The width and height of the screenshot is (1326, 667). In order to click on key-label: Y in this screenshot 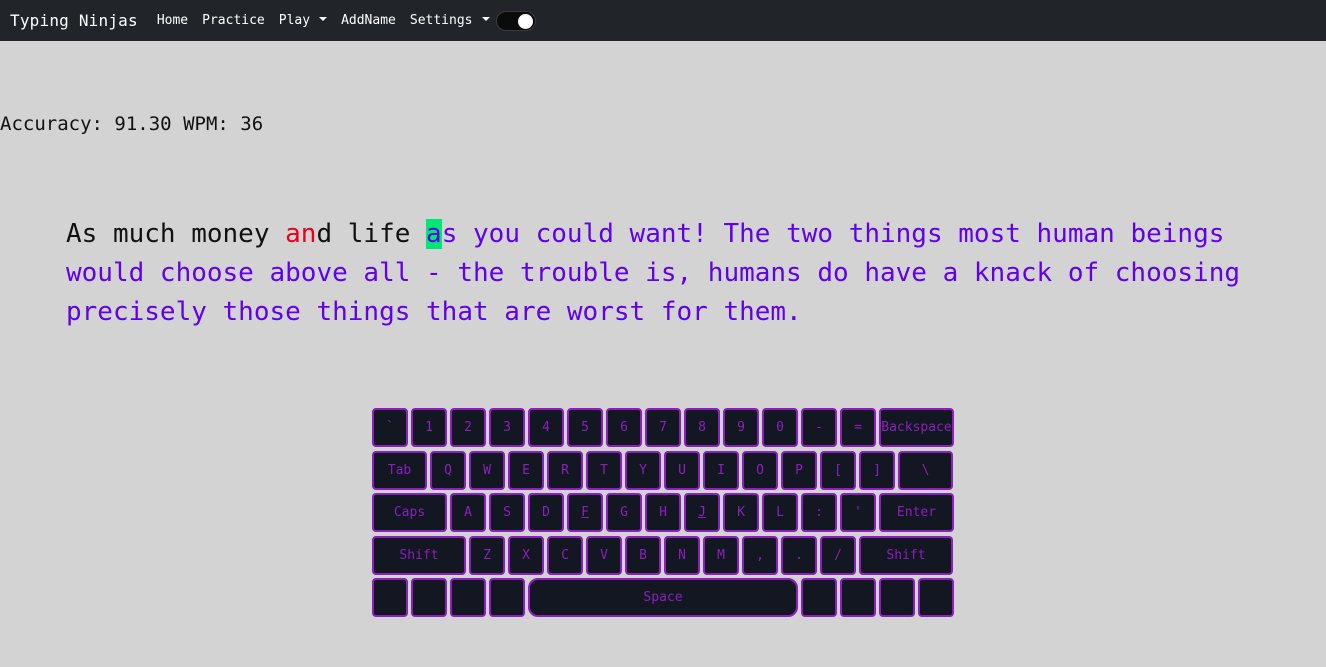, I will do `click(643, 470)`.